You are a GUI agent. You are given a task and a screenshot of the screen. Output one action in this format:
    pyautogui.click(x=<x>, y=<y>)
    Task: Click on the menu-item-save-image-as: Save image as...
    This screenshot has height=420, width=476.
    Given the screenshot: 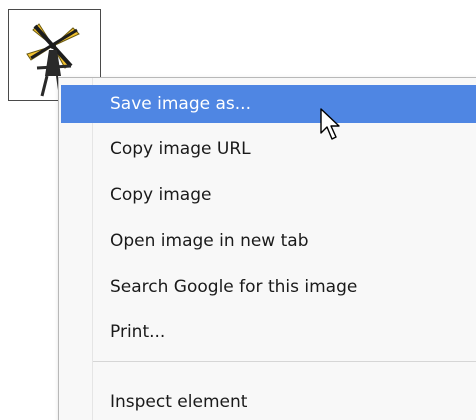 What is the action you would take?
    pyautogui.click(x=268, y=104)
    